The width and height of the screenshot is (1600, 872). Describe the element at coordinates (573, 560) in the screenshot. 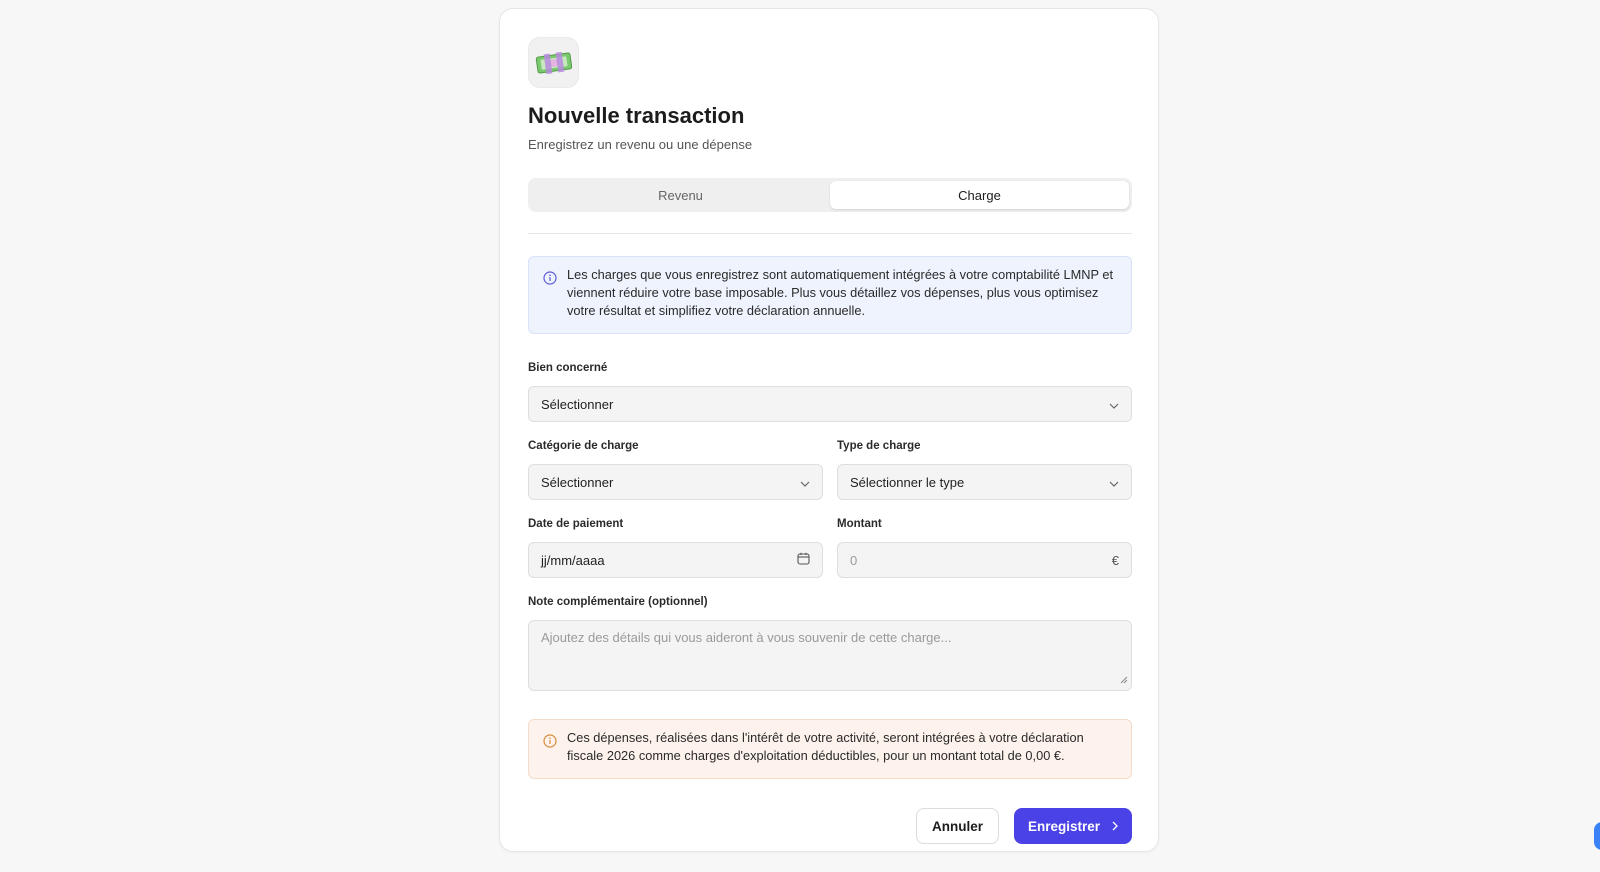

I see `date-input-value: jj/mm/aaaa` at that location.